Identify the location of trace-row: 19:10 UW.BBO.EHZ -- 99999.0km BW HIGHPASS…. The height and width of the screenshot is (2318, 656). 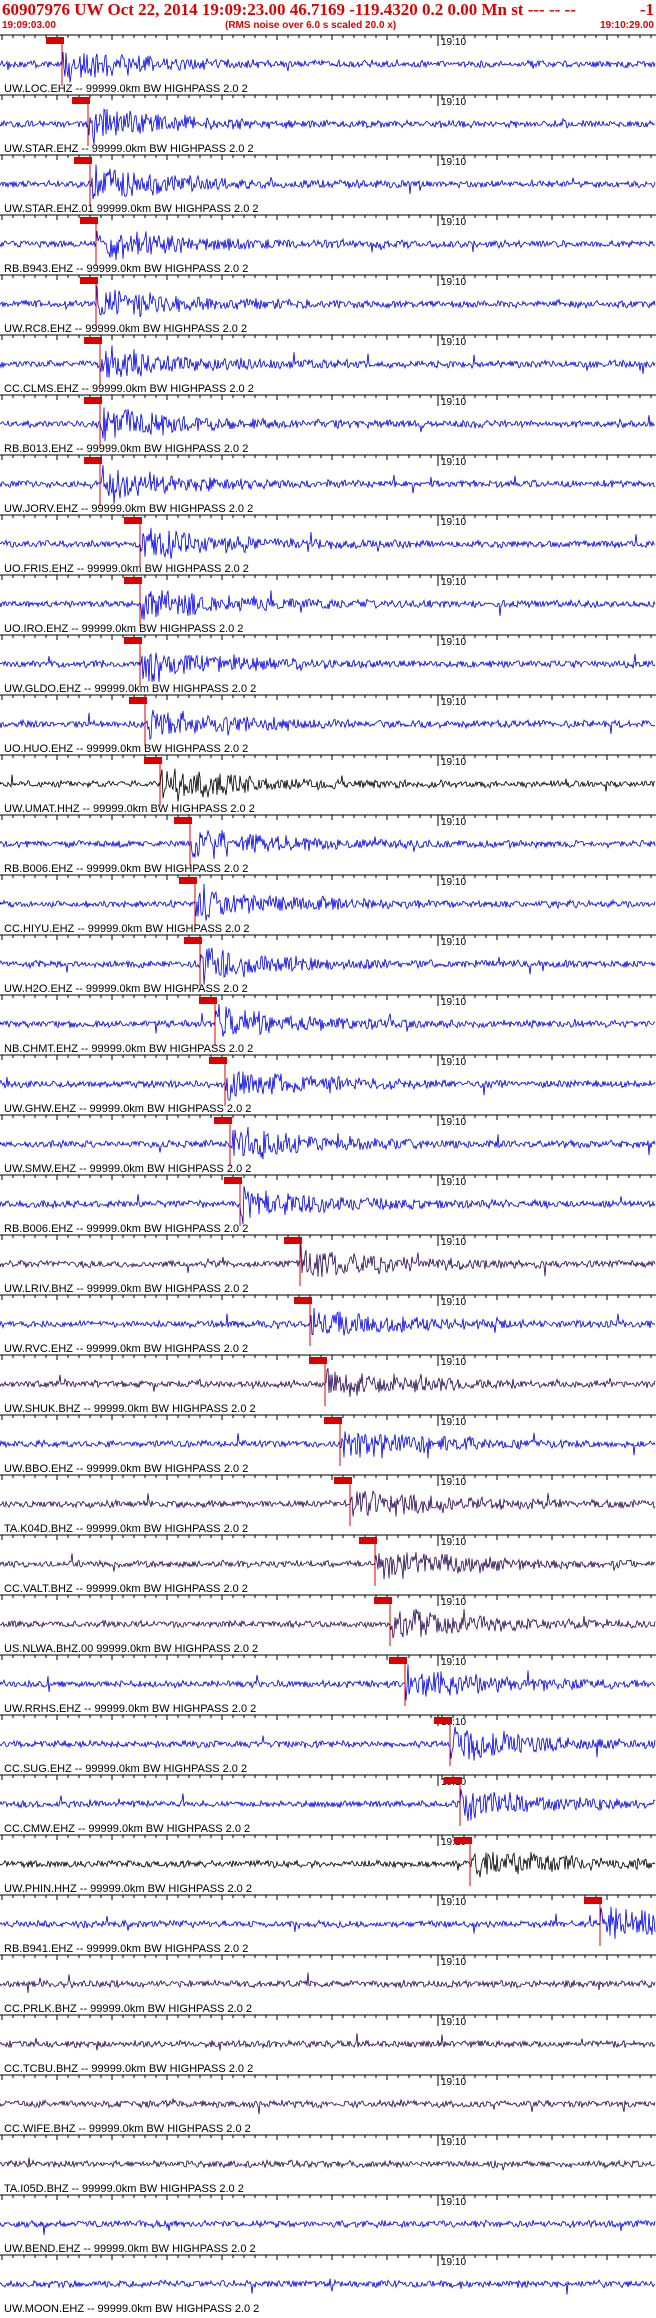
(328, 1444).